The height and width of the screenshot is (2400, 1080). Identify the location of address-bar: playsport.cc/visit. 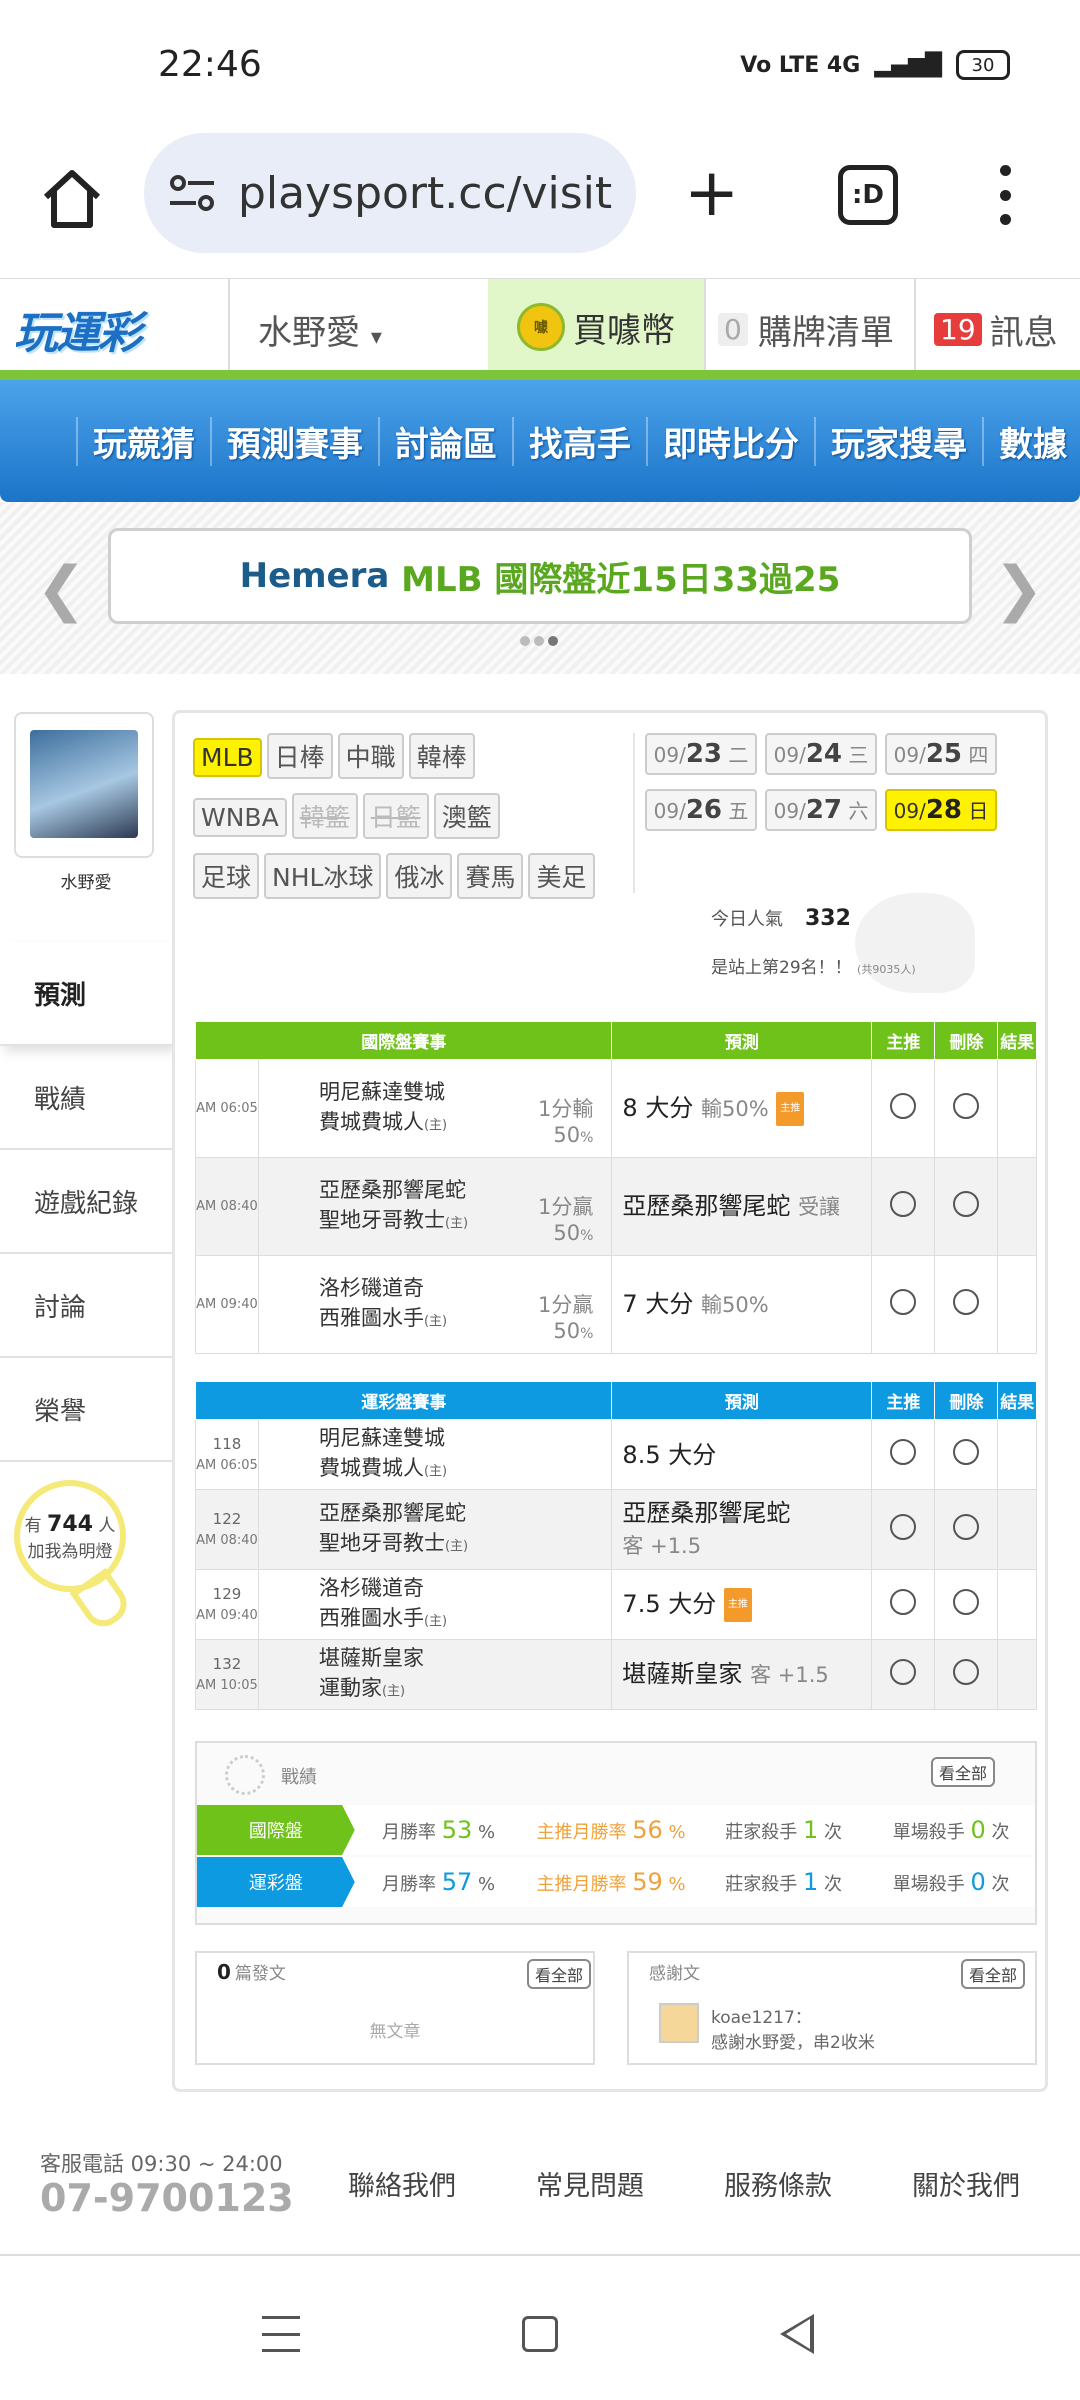
(390, 193).